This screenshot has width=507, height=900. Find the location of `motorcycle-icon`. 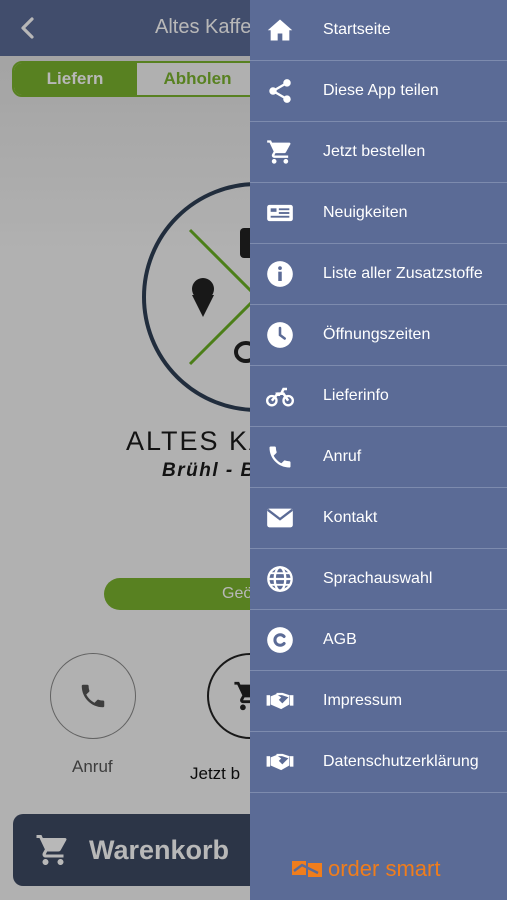

motorcycle-icon is located at coordinates (280, 397).